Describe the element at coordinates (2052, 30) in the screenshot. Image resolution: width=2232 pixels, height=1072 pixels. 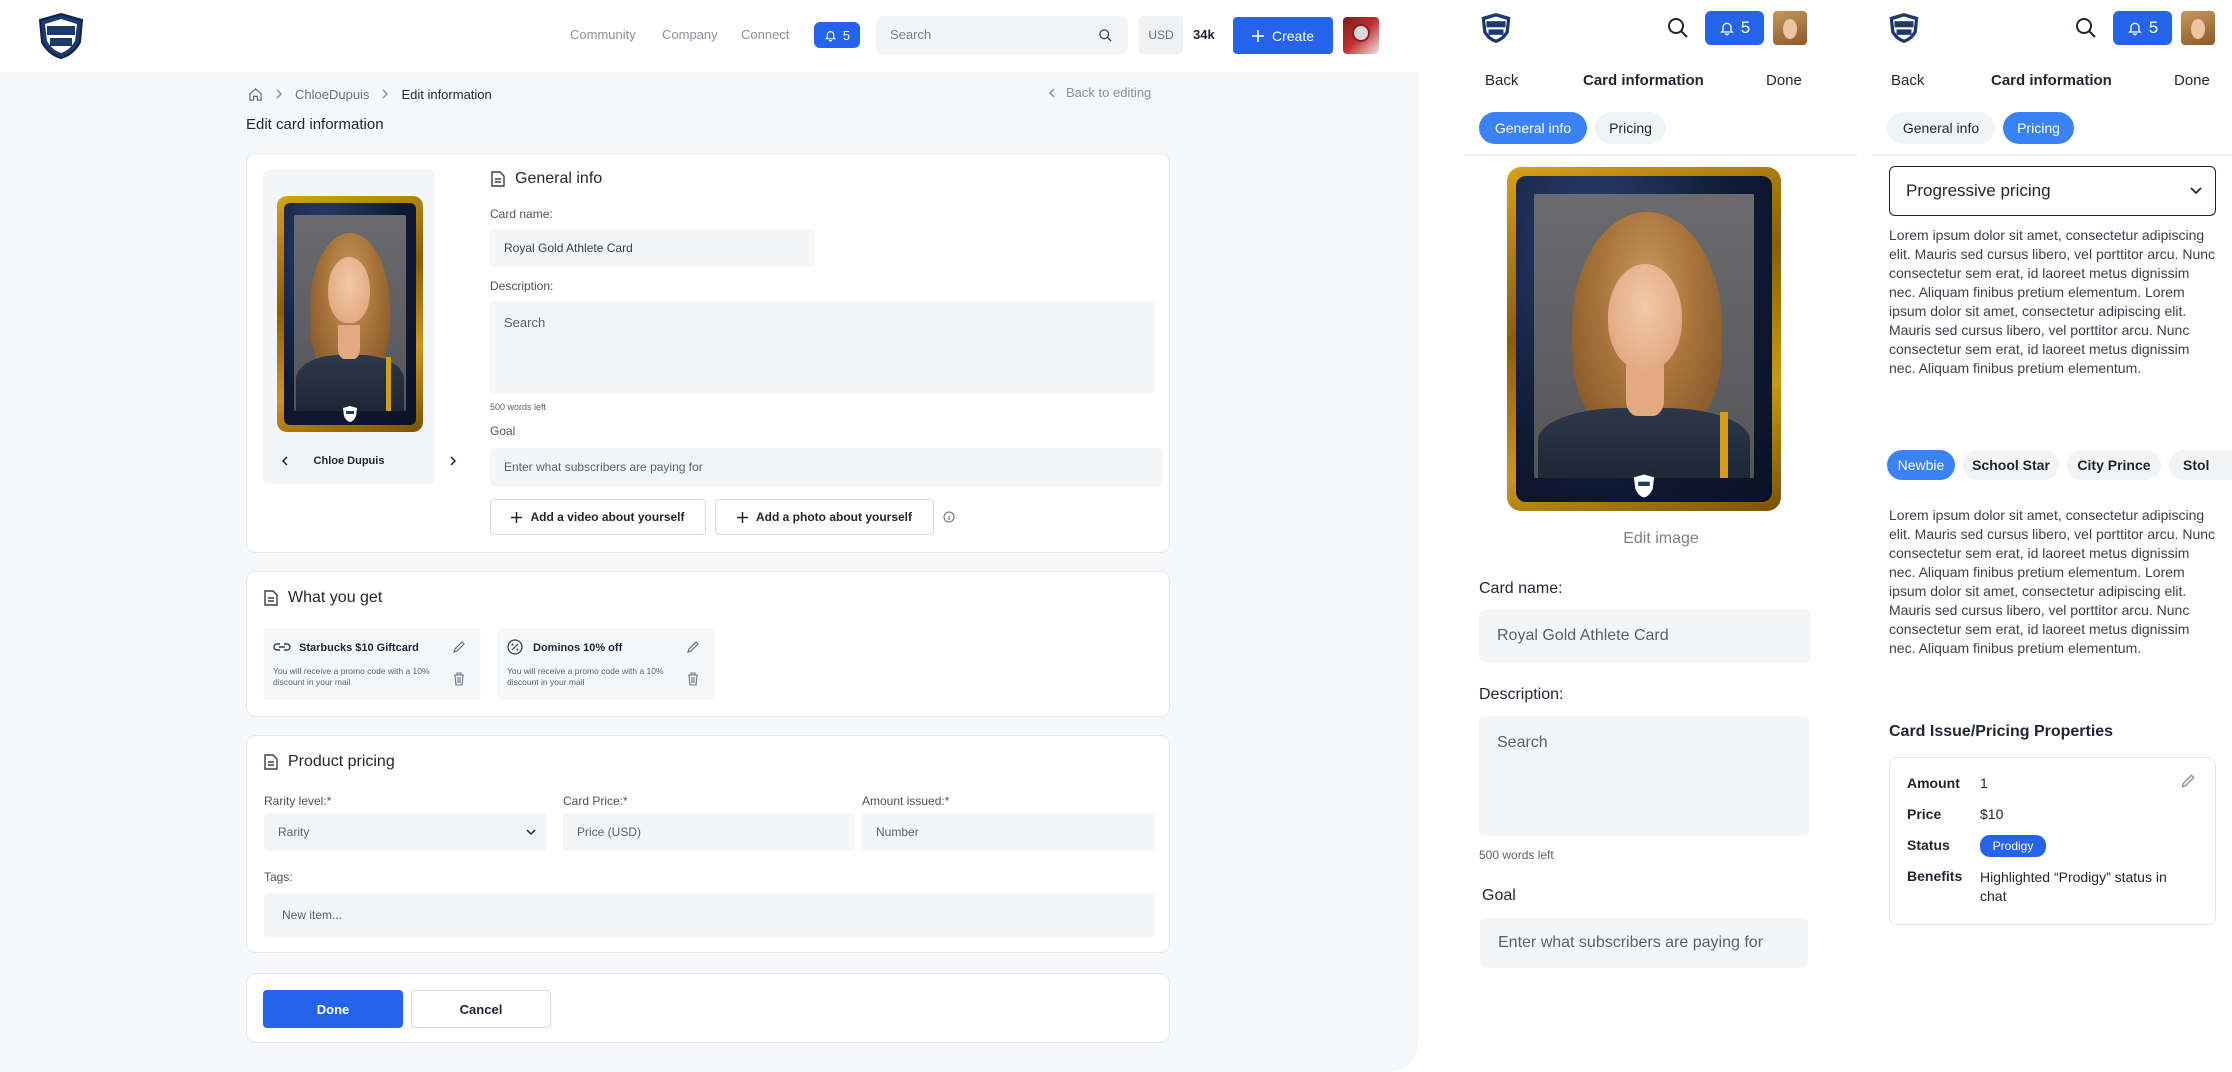
I see `mobile-header: 5` at that location.